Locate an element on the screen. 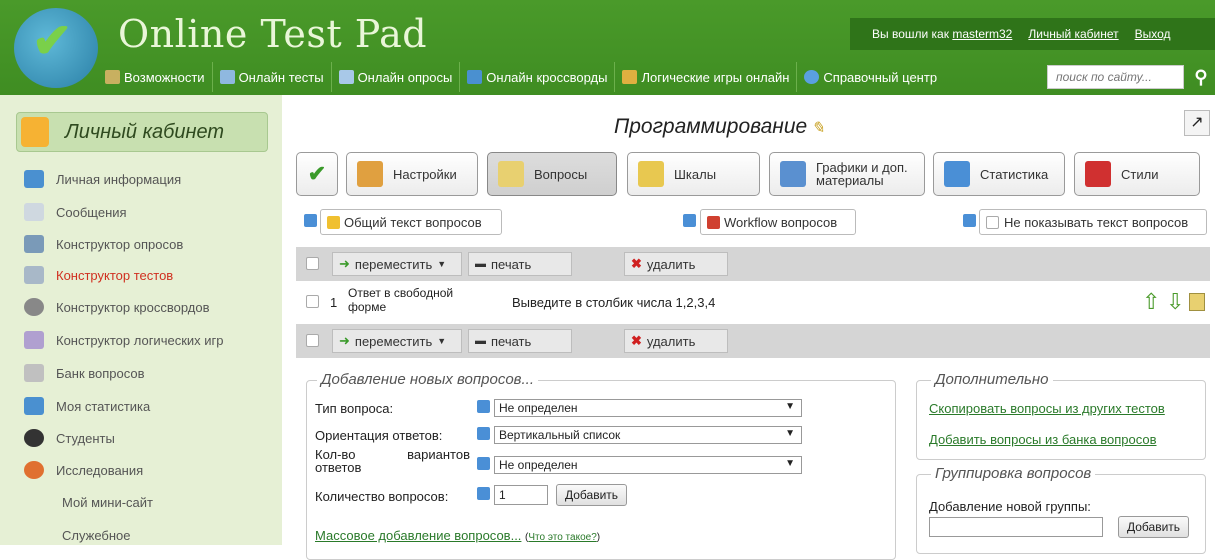  copy-questions-link: Скопировать вопросы из других тестов is located at coordinates (1047, 408).